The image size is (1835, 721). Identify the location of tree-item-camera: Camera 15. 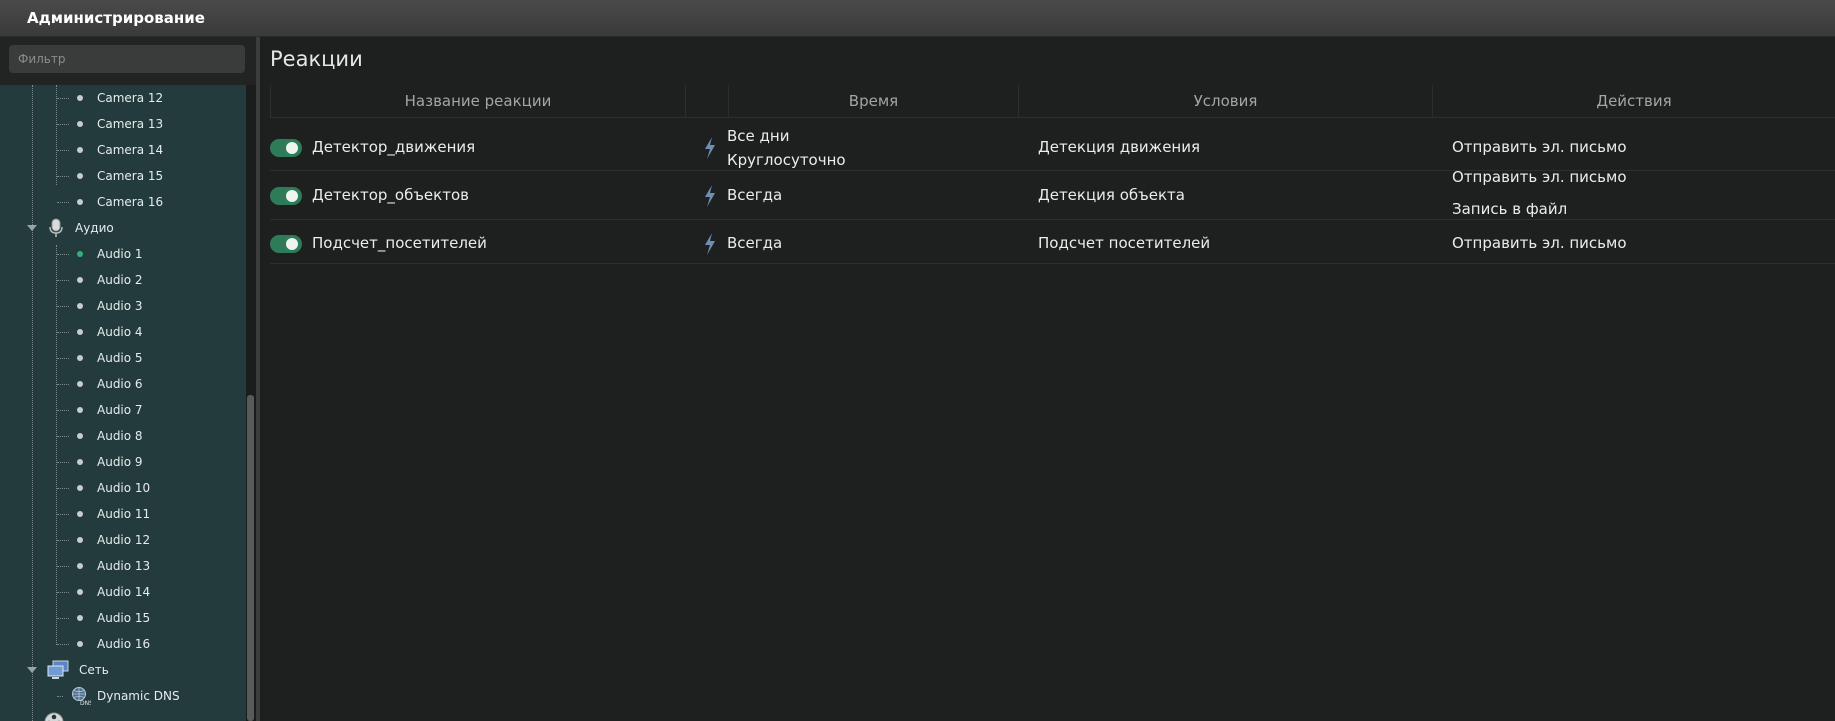
(110, 176).